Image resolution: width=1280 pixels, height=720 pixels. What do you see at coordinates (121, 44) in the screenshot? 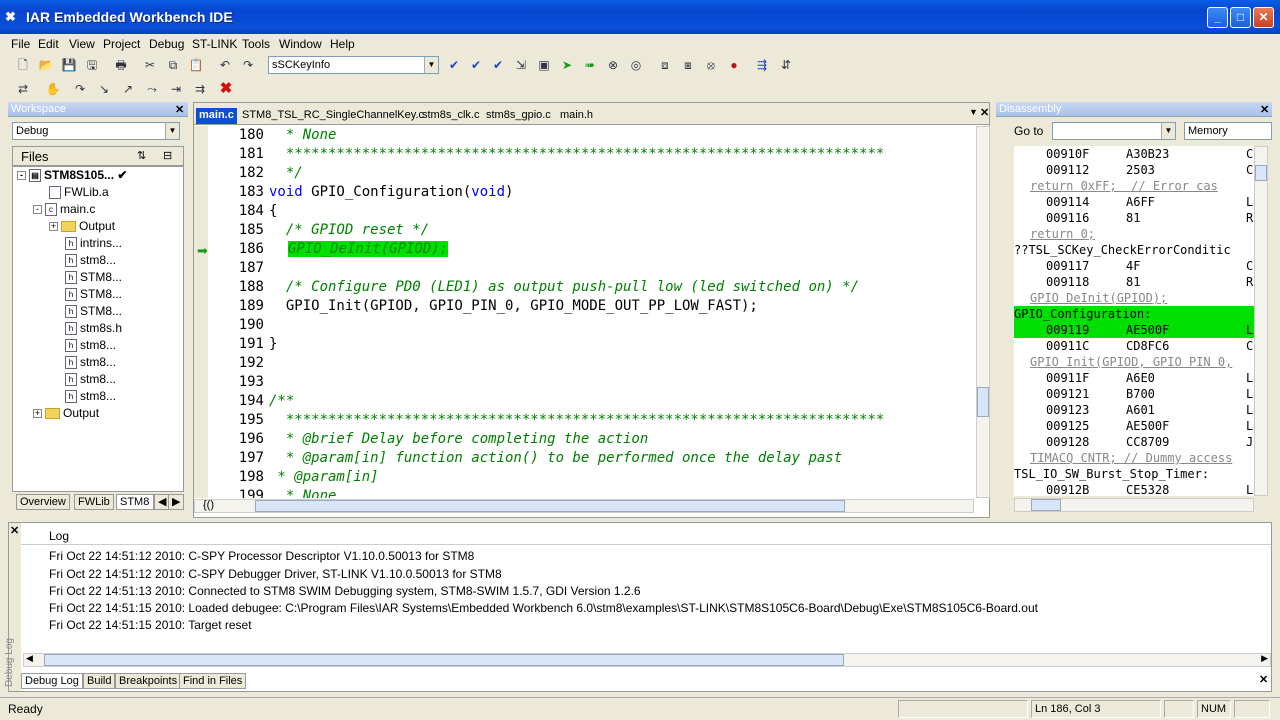
I see `menu-project: Project` at bounding box center [121, 44].